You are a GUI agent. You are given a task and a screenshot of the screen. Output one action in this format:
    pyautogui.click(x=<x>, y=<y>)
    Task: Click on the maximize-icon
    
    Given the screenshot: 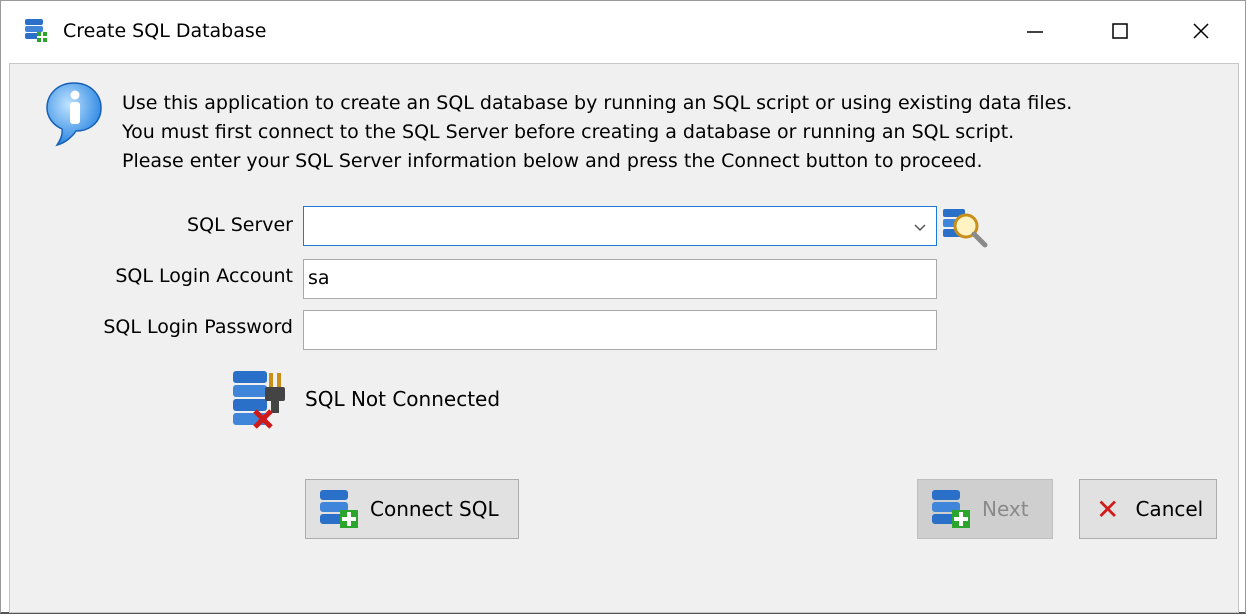 What is the action you would take?
    pyautogui.click(x=1120, y=31)
    